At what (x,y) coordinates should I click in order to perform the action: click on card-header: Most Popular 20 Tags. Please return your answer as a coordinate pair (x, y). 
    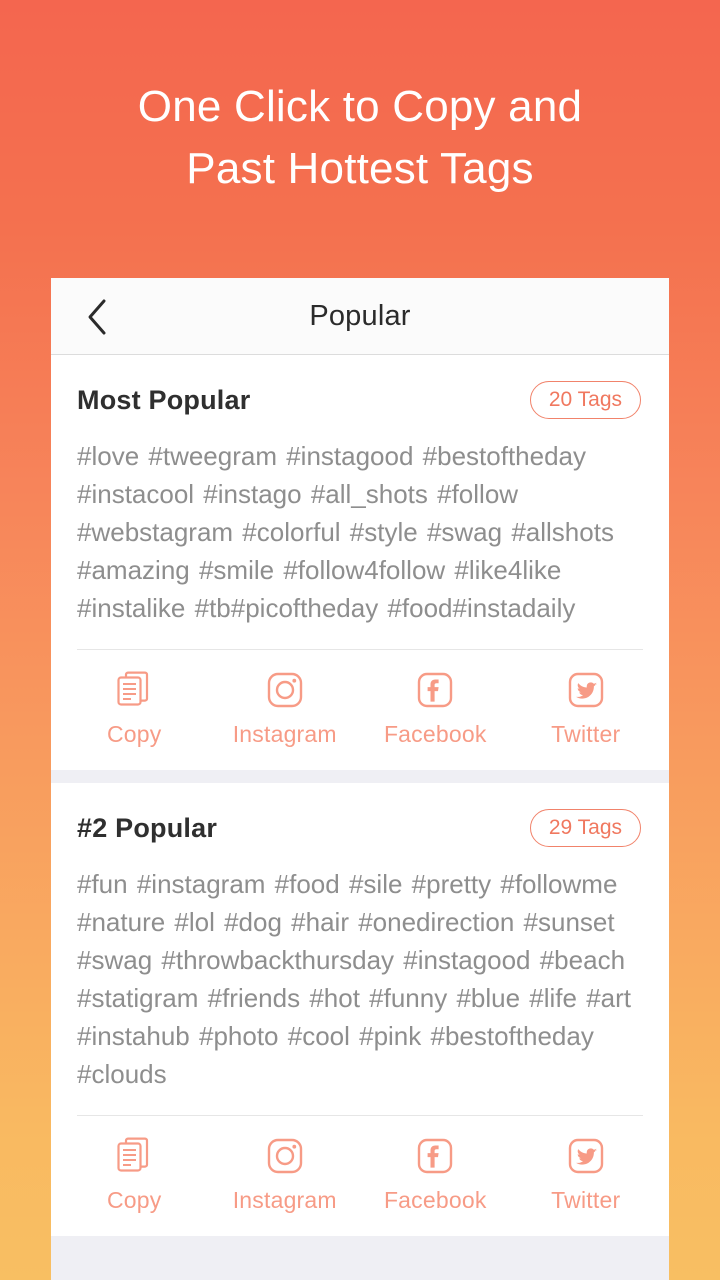
    Looking at the image, I should click on (360, 391).